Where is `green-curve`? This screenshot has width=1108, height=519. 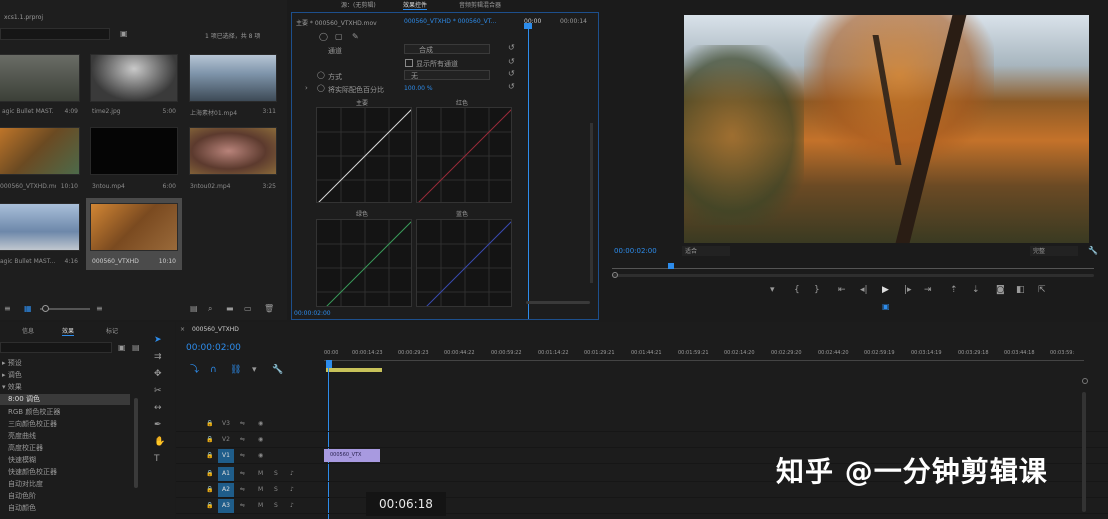
green-curve is located at coordinates (364, 263).